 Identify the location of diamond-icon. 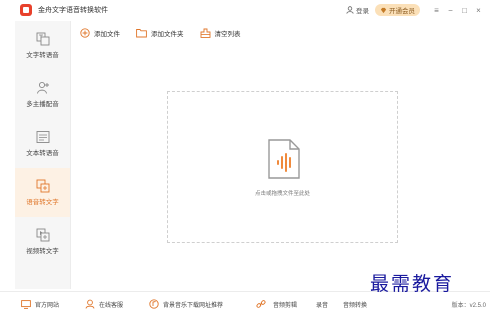
(383, 10).